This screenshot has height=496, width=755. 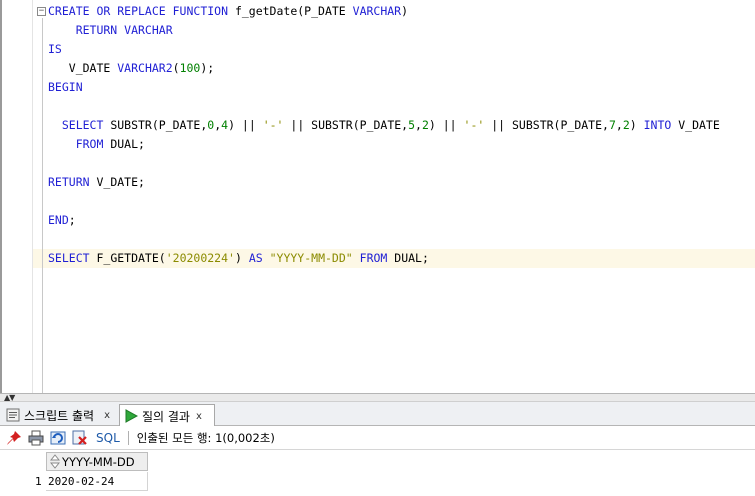 I want to click on code-line: RETURN V_DATE;, so click(x=96, y=182).